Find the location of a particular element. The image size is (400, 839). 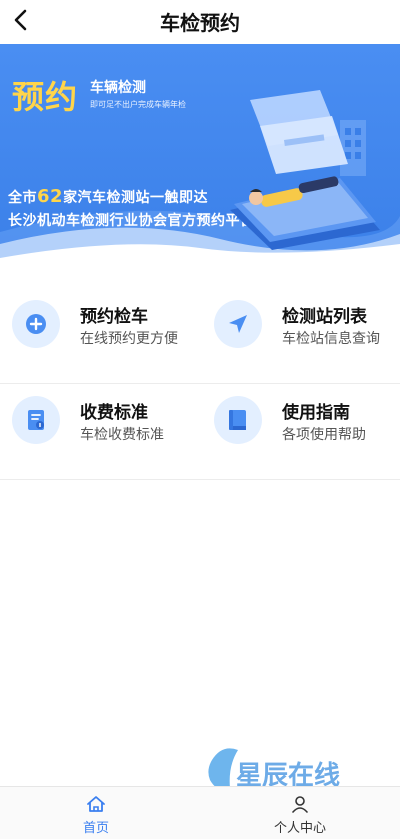

document-fee-icon is located at coordinates (36, 420).